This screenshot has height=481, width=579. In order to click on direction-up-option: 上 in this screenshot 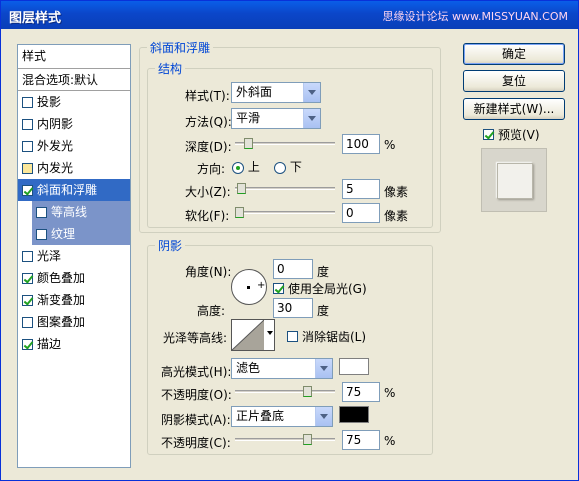, I will do `click(246, 166)`.